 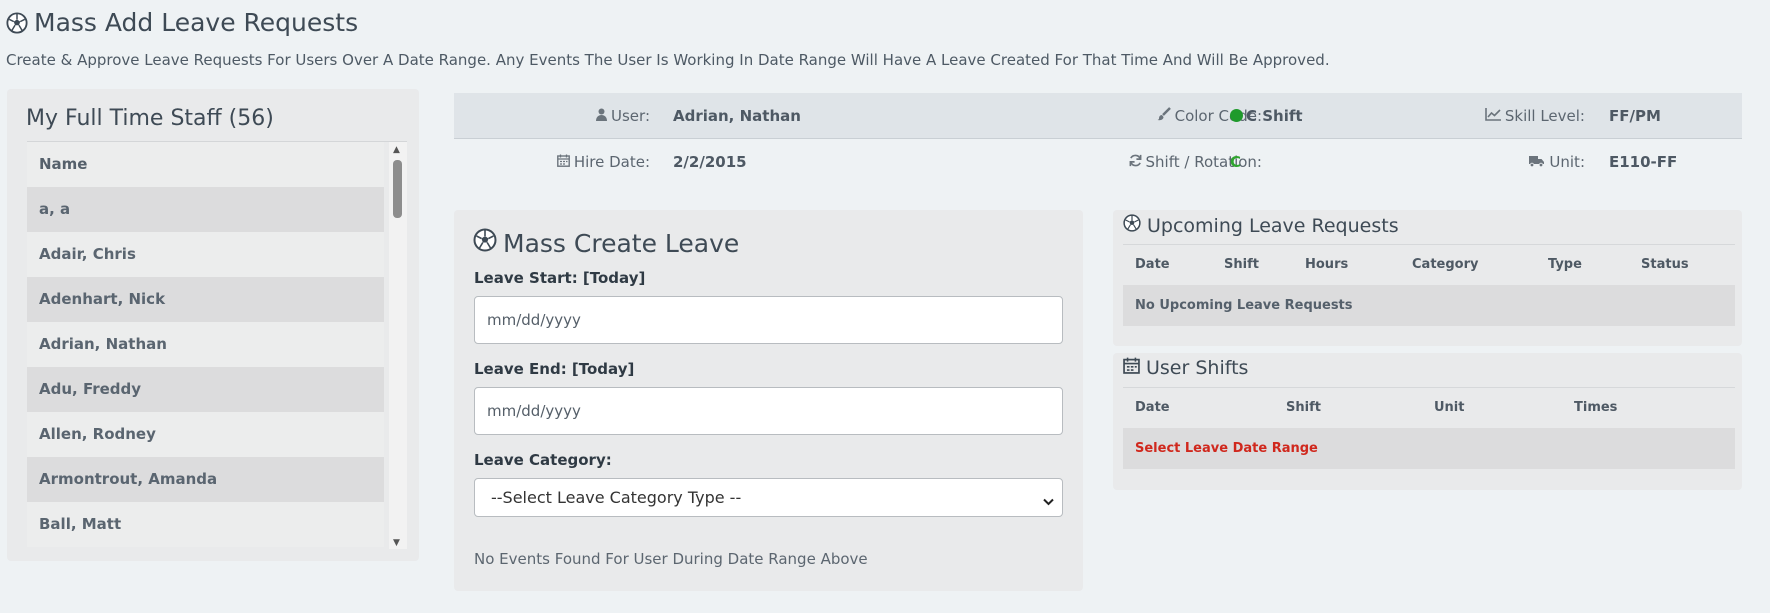 I want to click on page-title: Mass Add Leave Requests, so click(x=182, y=22).